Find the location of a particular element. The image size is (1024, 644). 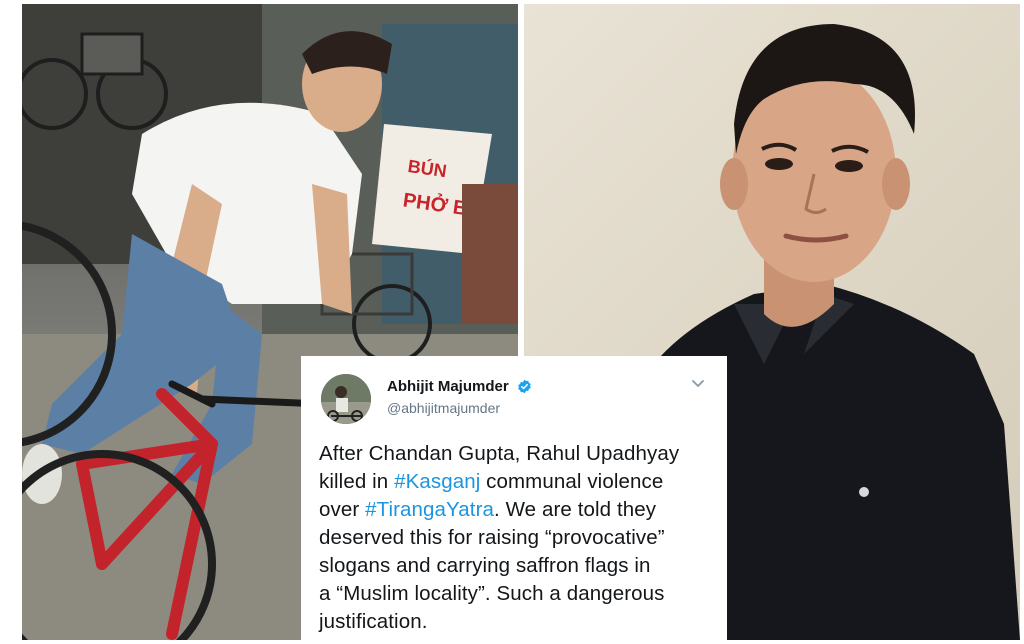

tweet-line: deserved this for raising “provocative” is located at coordinates (514, 538).